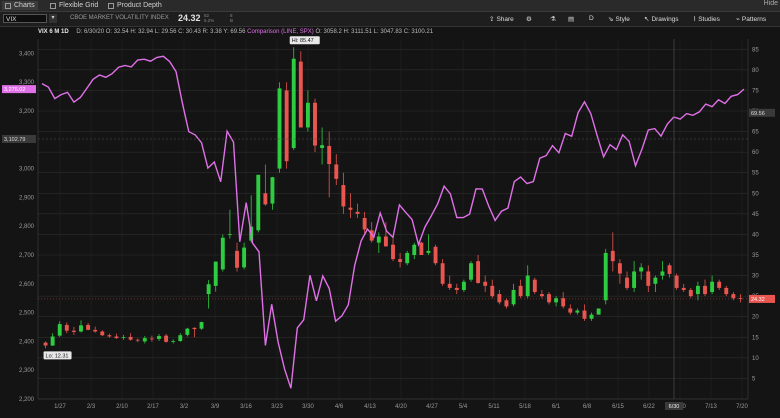  Describe the element at coordinates (246, 407) in the screenshot. I see `x-axis-tick: 3/16` at that location.